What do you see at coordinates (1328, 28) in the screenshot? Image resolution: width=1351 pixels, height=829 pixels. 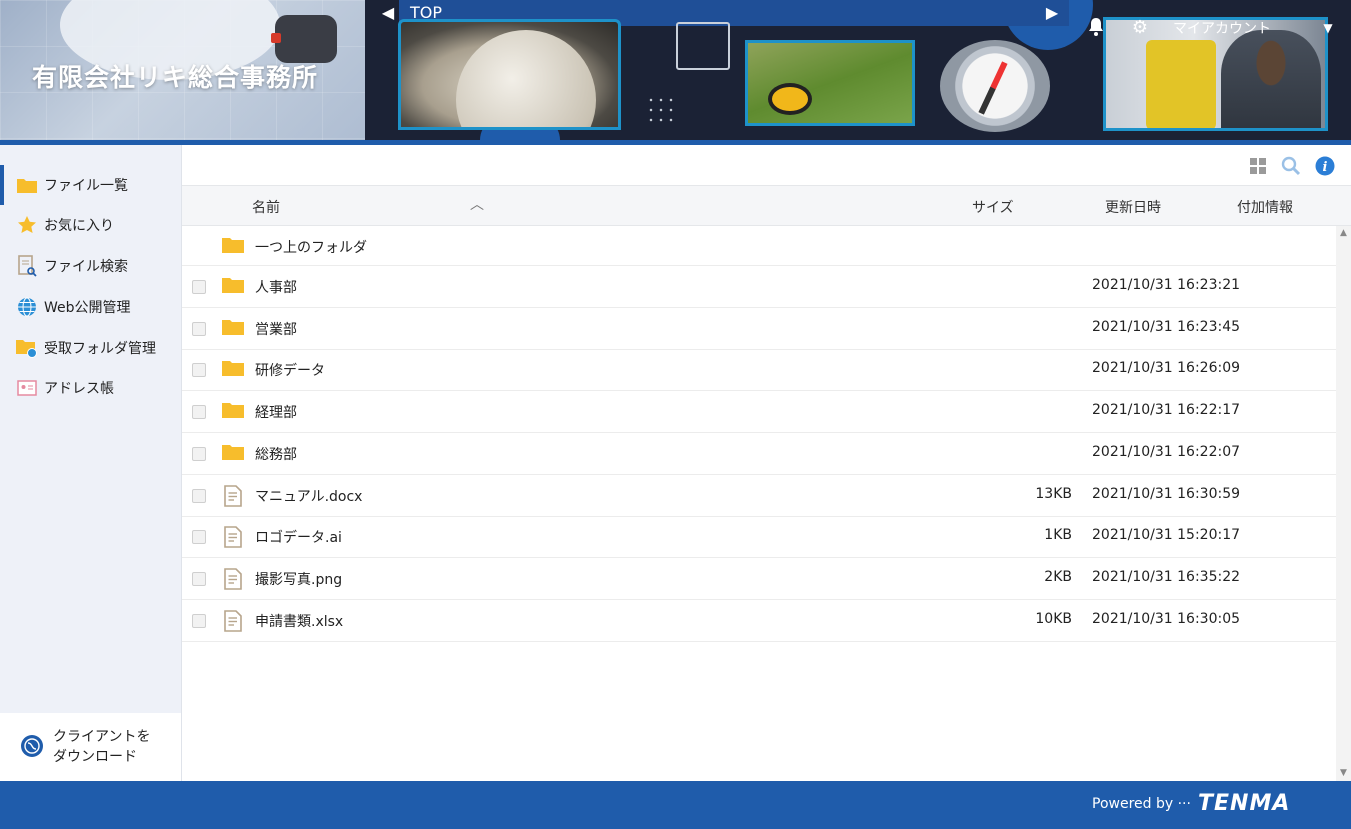 I see `caret-down-icon: ▼` at bounding box center [1328, 28].